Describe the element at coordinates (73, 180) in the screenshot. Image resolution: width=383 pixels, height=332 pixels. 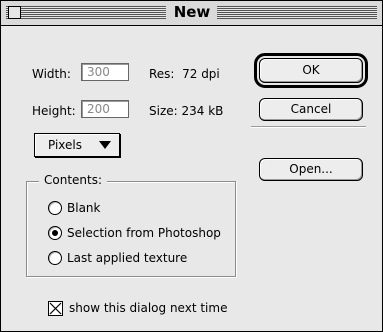
I see `contents-group-title: Contents:` at that location.